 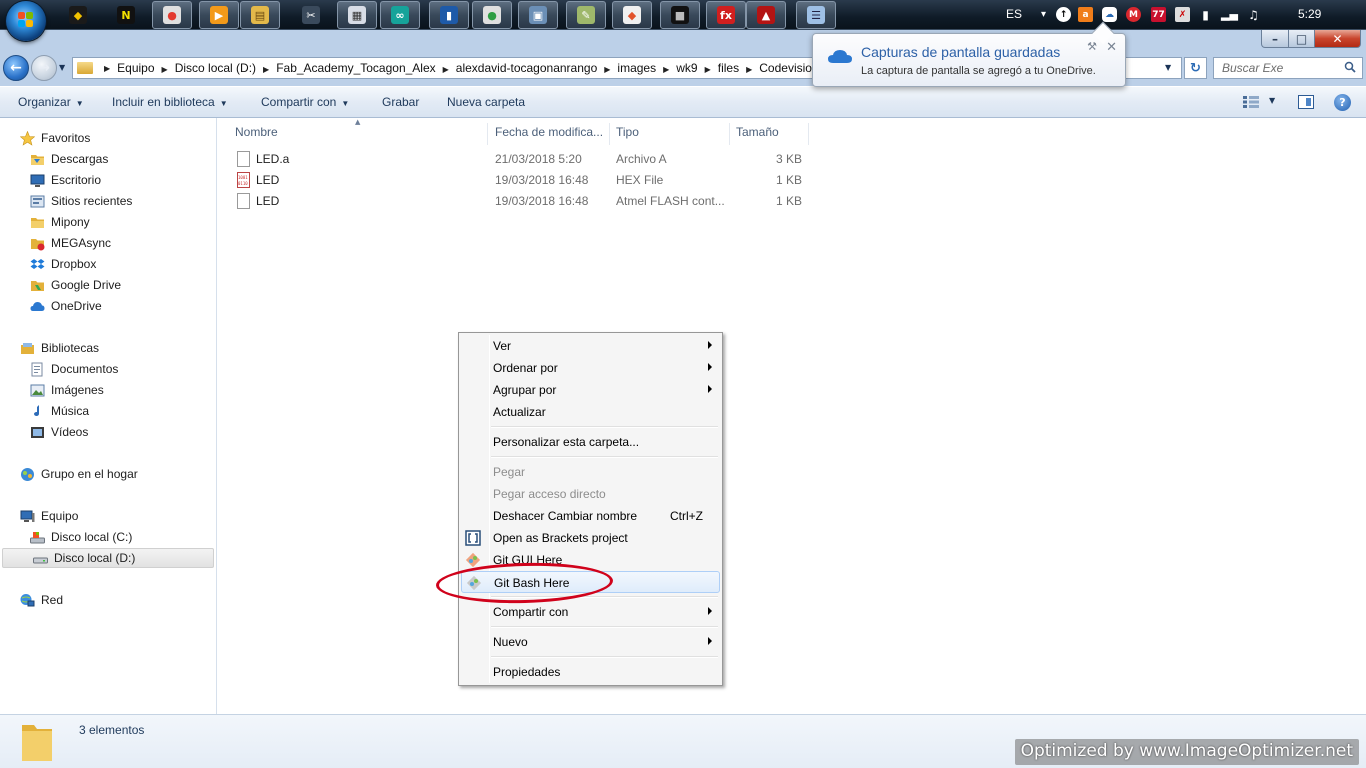 What do you see at coordinates (538, 15) in the screenshot?
I see `remote-desktop-app: ▣` at bounding box center [538, 15].